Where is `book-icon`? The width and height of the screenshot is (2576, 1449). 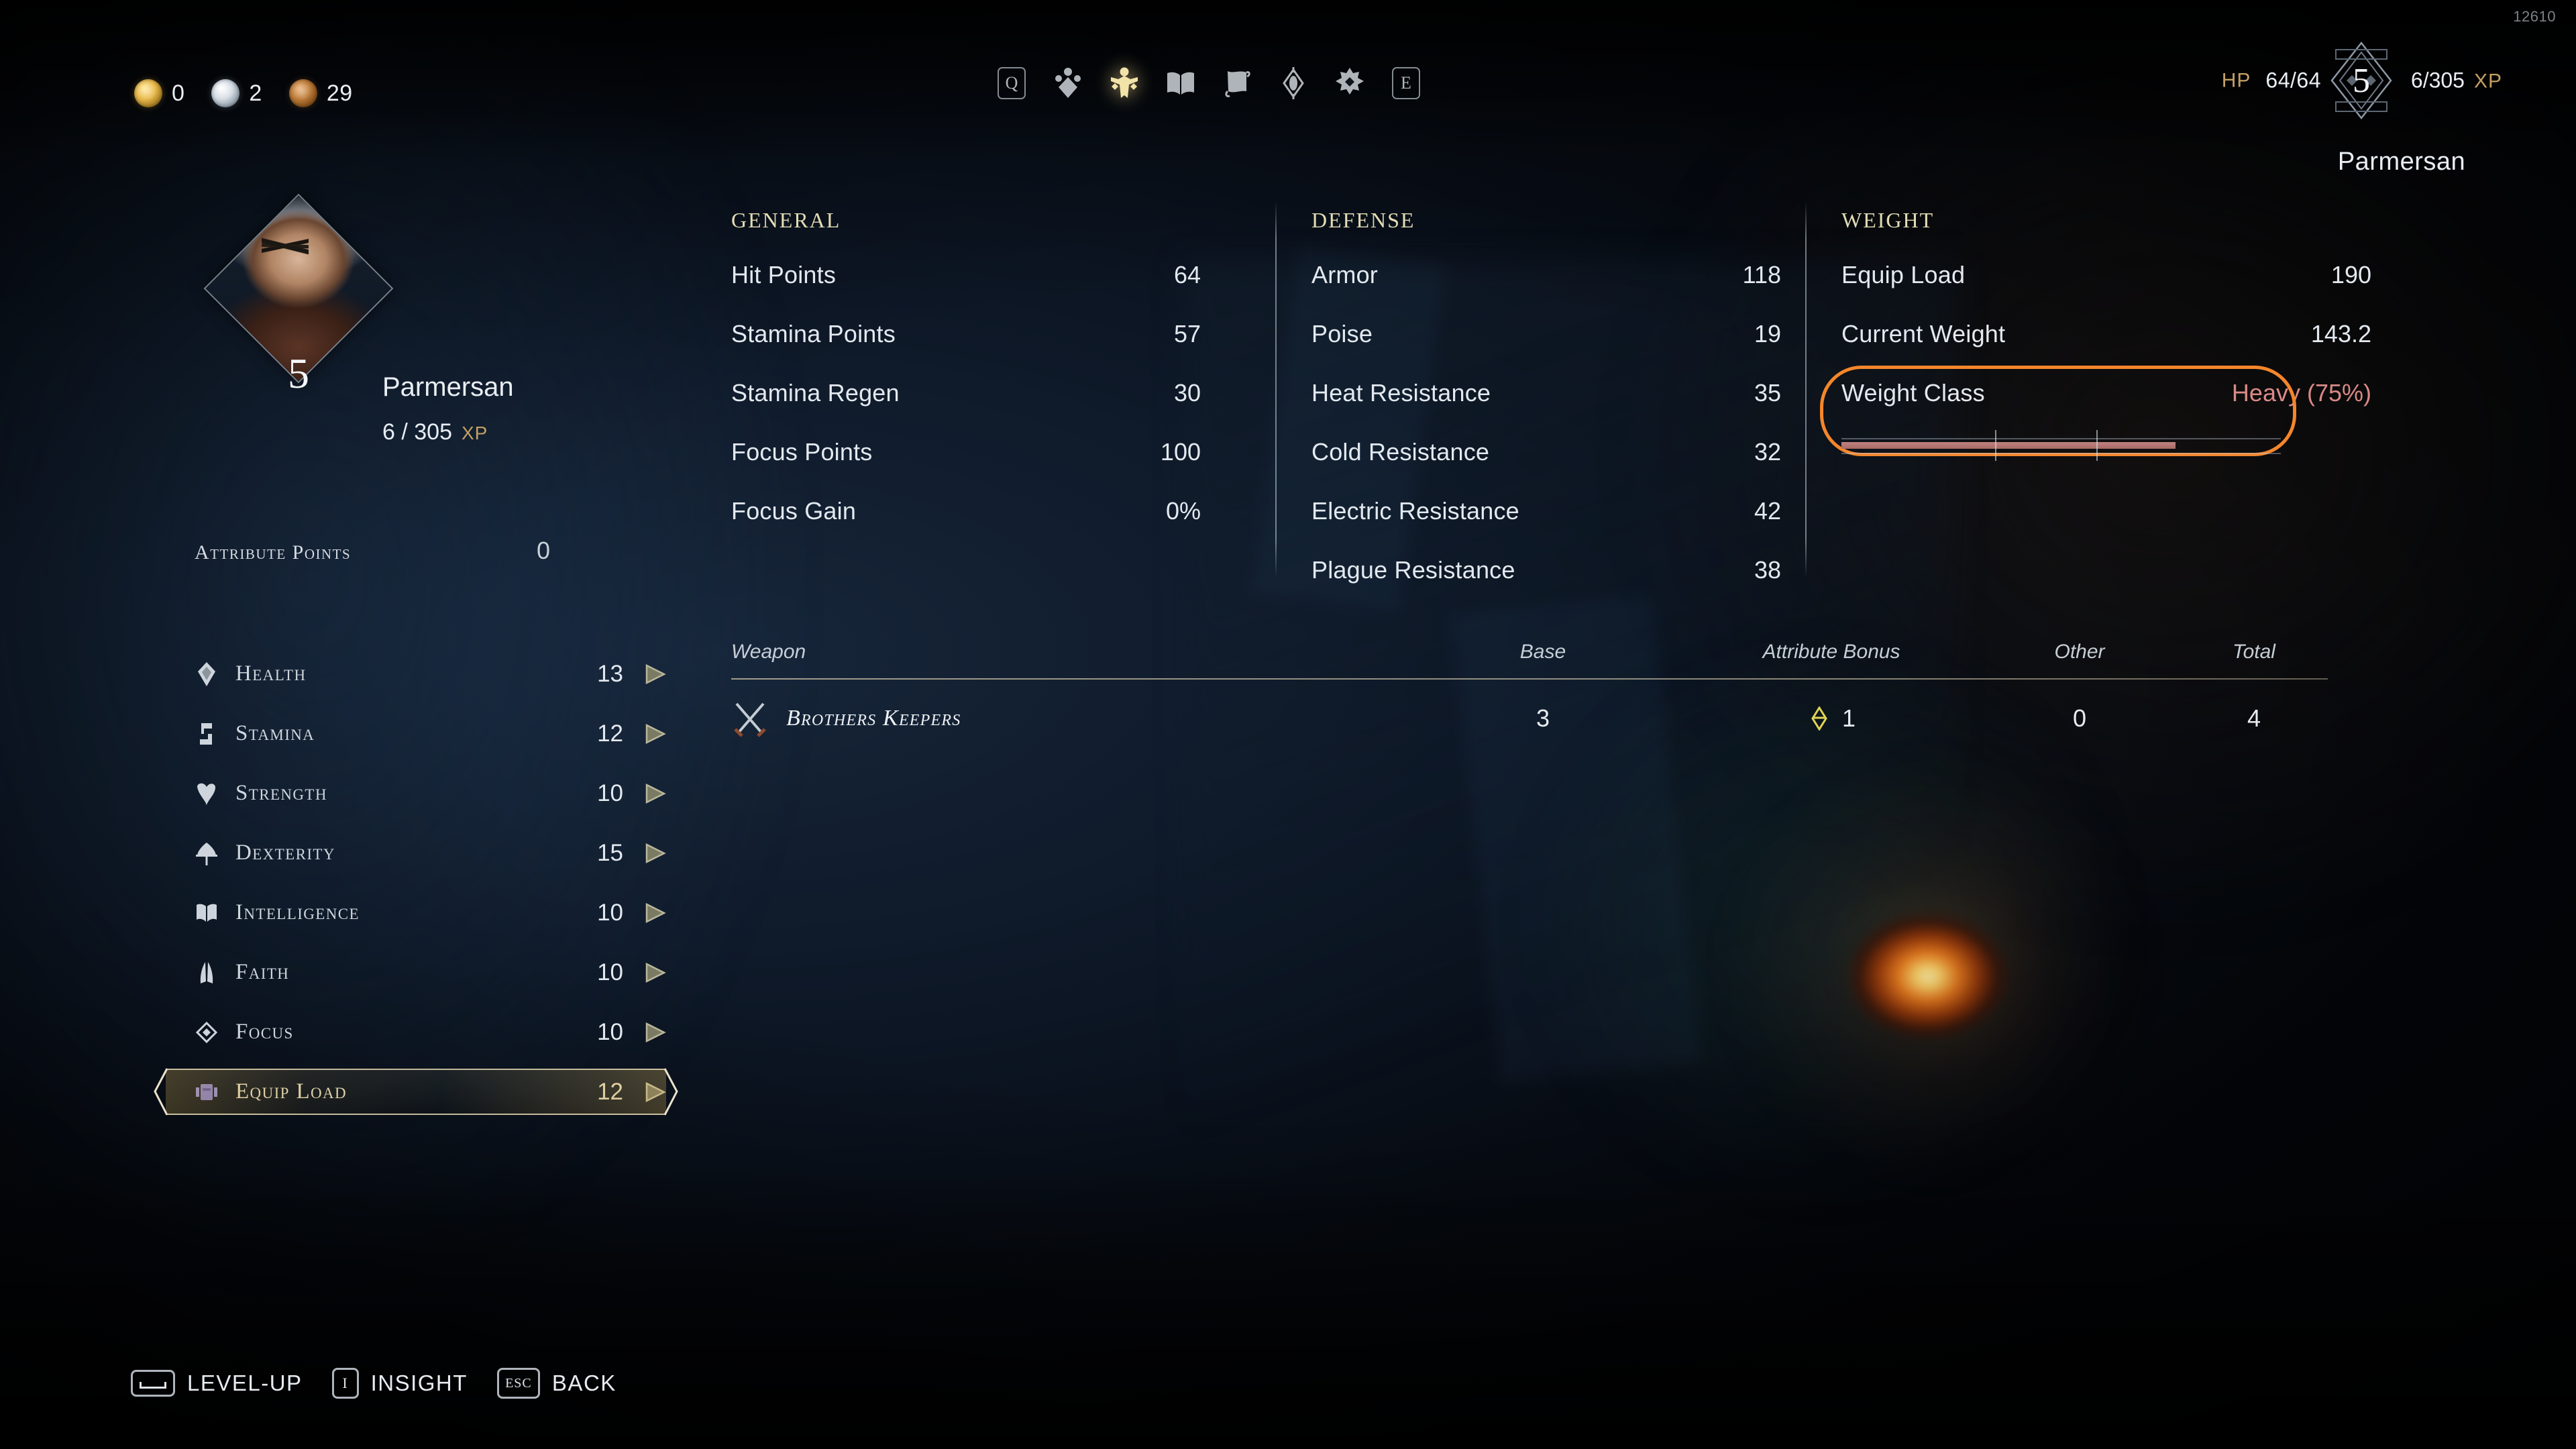
book-icon is located at coordinates (1180, 83).